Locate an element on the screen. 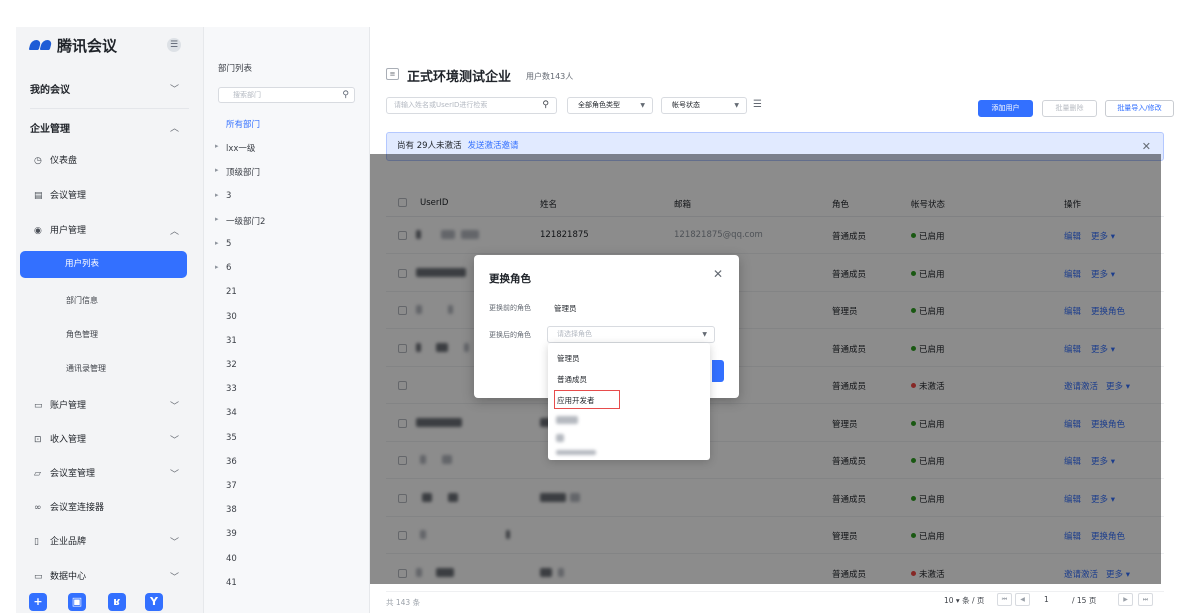  sidebar-item-income-management: ⊡ 收入管理 is located at coordinates (60, 438).